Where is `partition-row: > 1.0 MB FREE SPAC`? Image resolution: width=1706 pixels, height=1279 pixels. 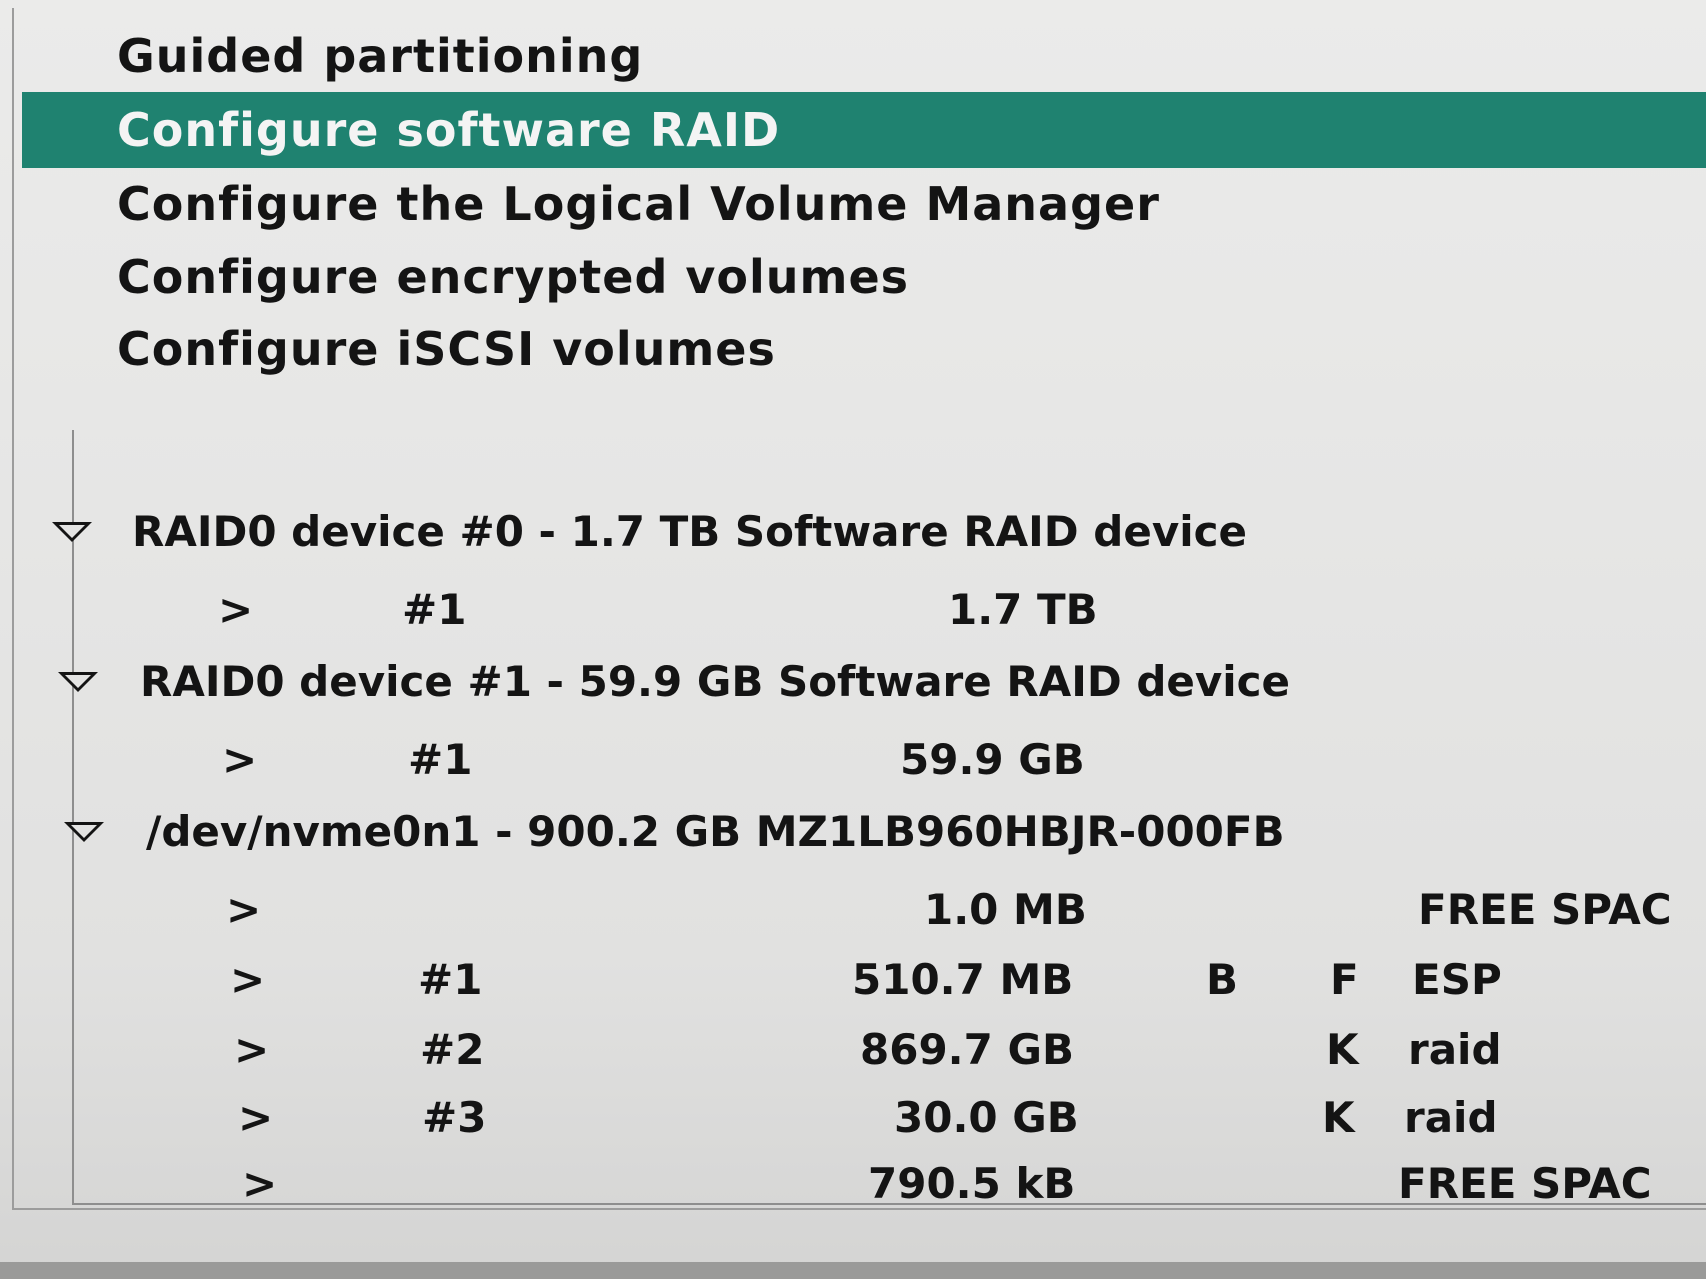 partition-row: > 1.0 MB FREE SPAC is located at coordinates (853, 910).